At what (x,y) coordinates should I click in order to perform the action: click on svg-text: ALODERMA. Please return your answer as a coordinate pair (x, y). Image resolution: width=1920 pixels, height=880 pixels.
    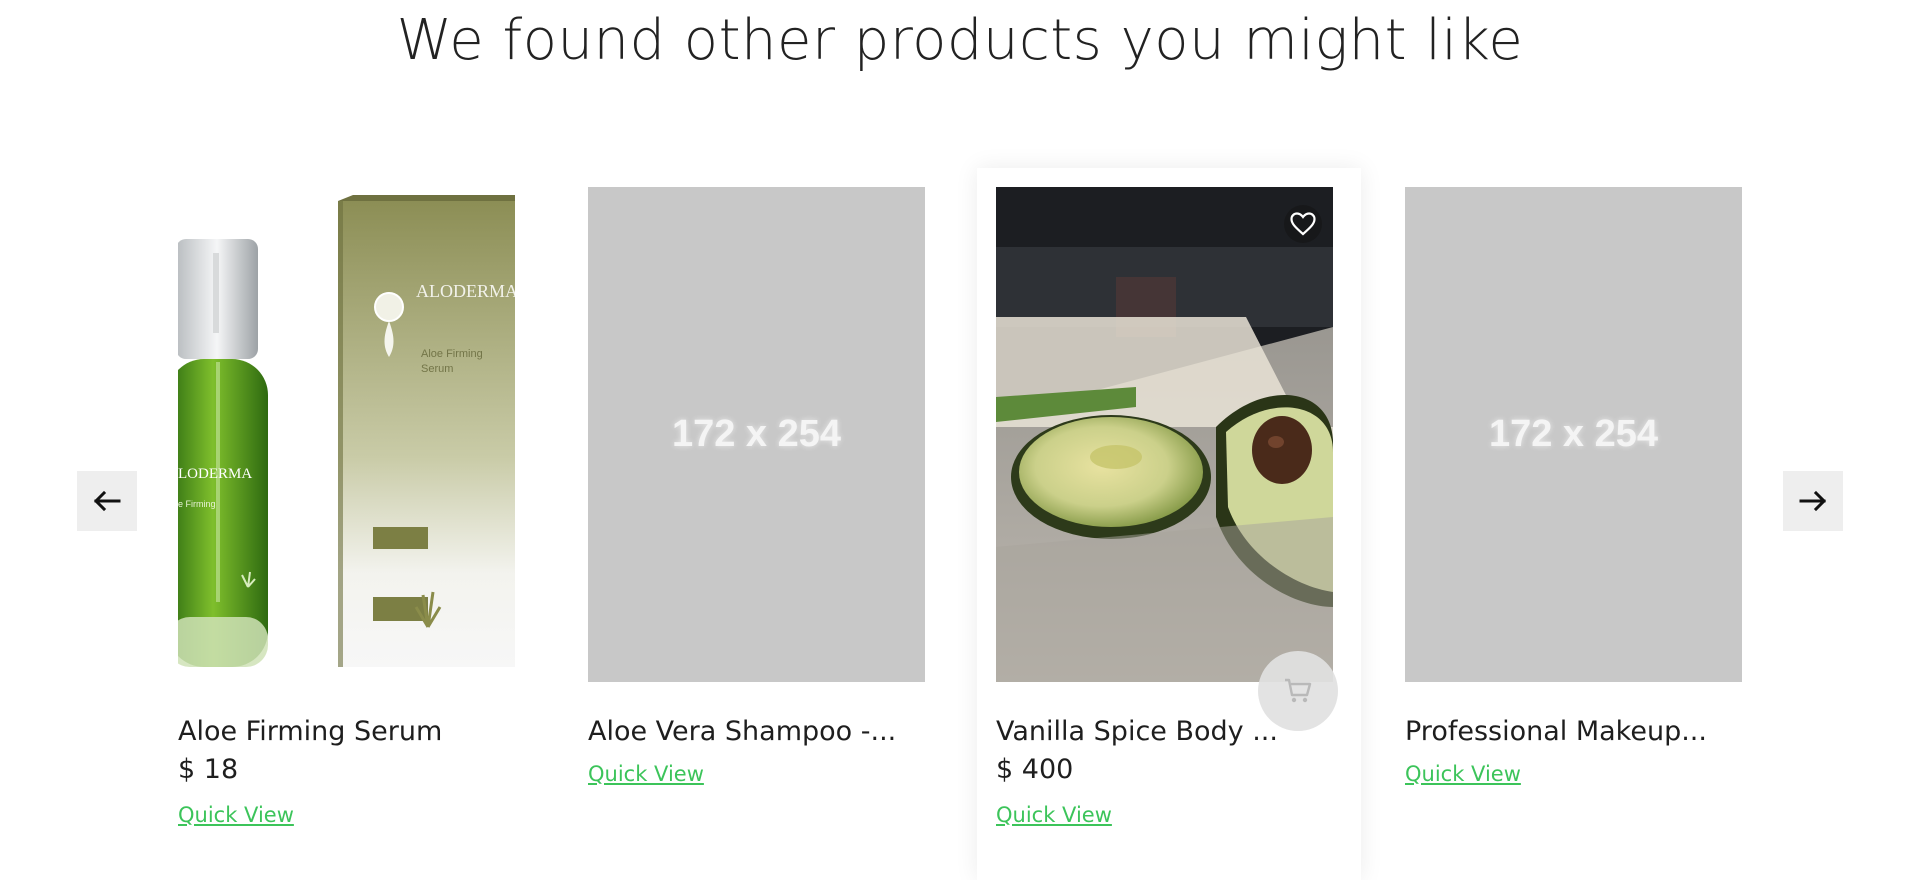
    Looking at the image, I should click on (465, 291).